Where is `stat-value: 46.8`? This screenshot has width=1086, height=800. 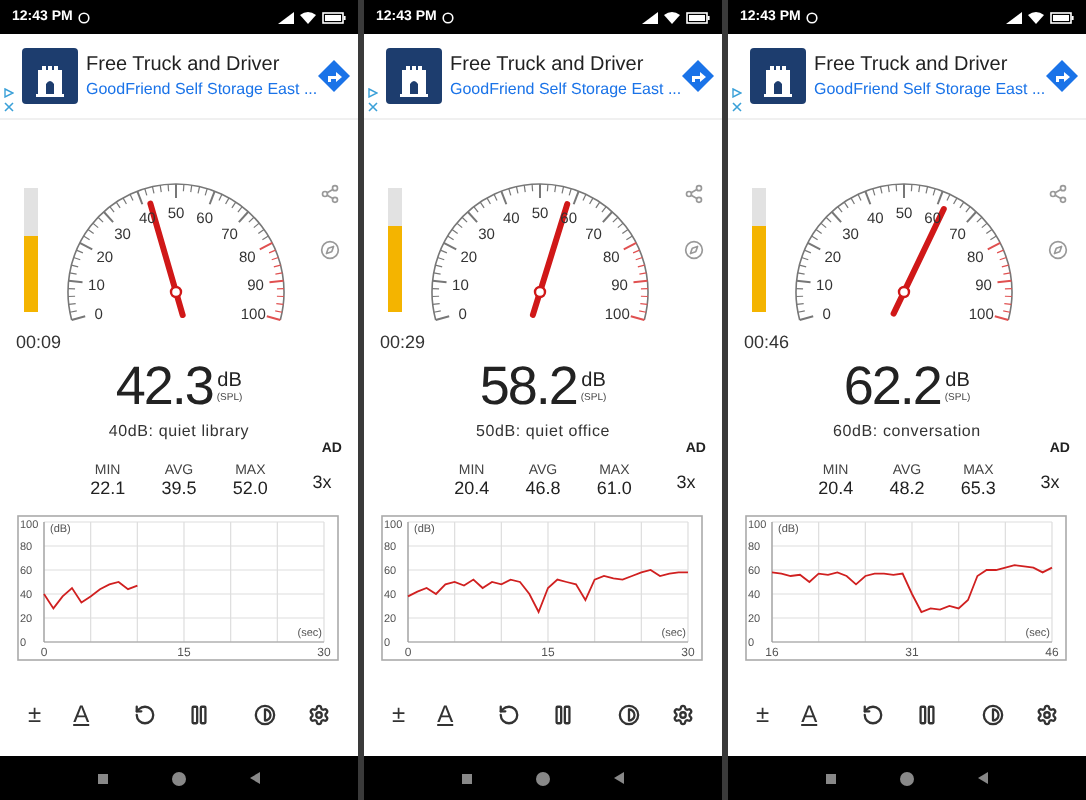 stat-value: 46.8 is located at coordinates (543, 488).